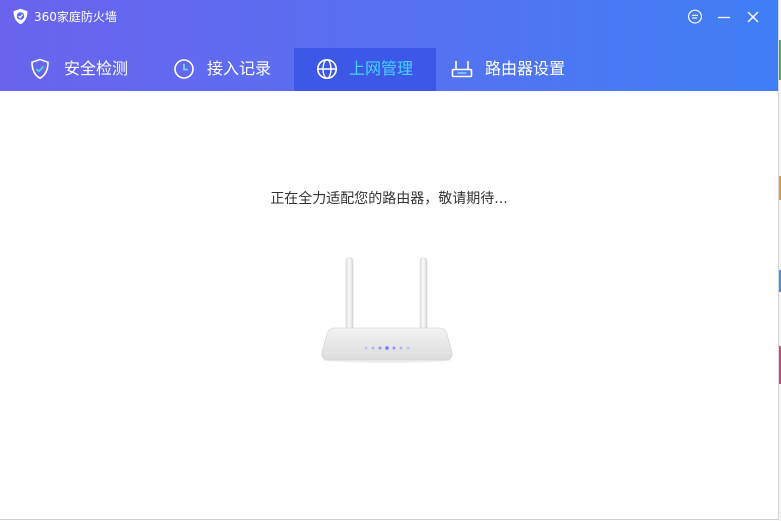 The height and width of the screenshot is (521, 781). I want to click on chat-bubble-icon, so click(695, 17).